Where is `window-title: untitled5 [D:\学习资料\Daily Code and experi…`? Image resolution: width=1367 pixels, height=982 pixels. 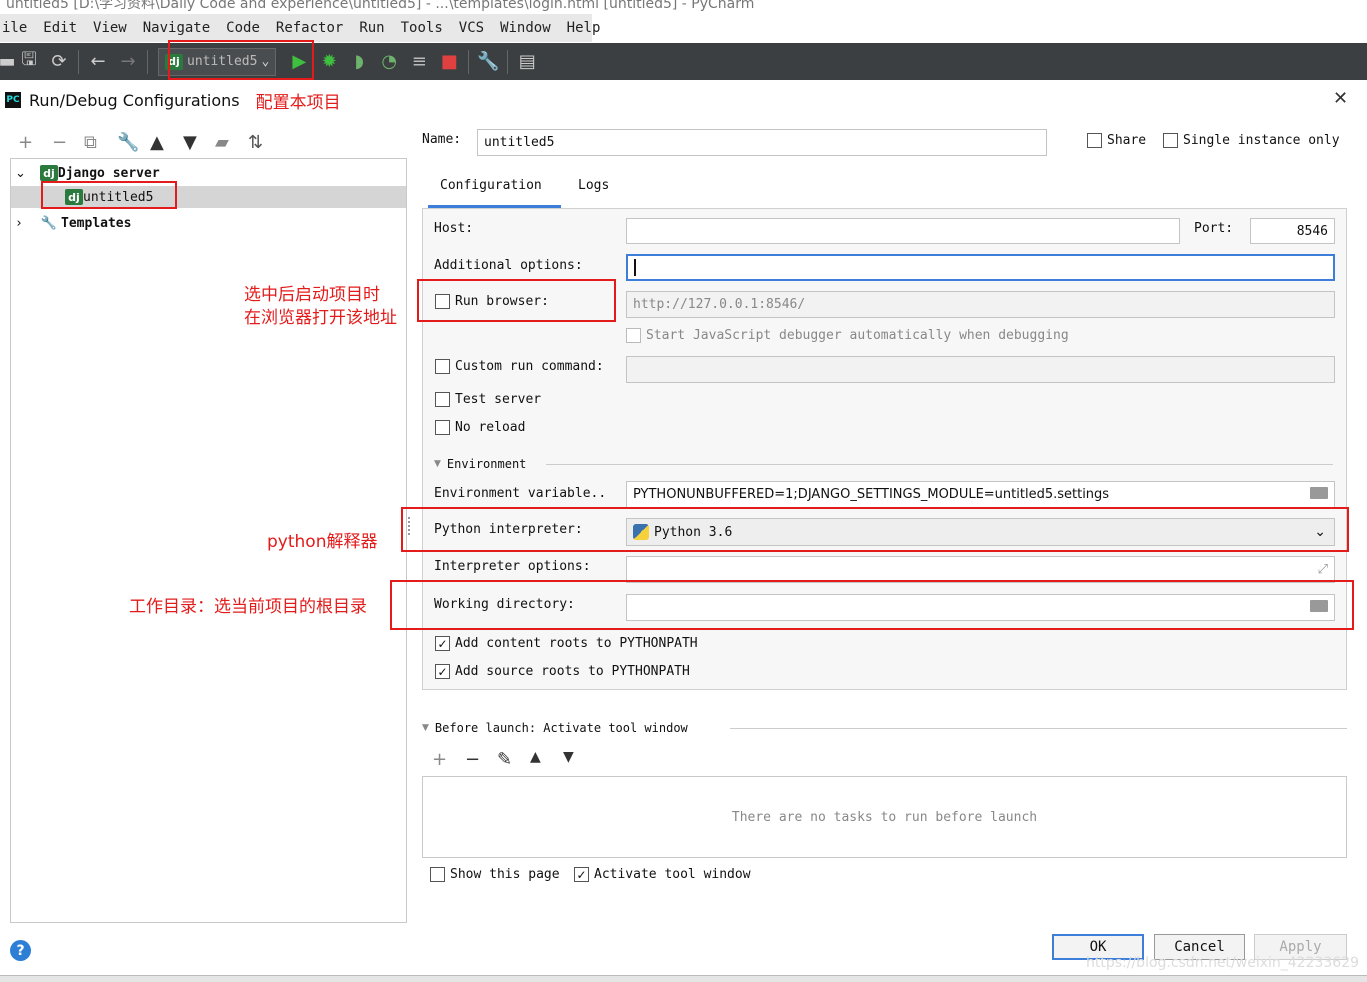 window-title: untitled5 [D:\学习资料\Daily Code and experi… is located at coordinates (683, 7).